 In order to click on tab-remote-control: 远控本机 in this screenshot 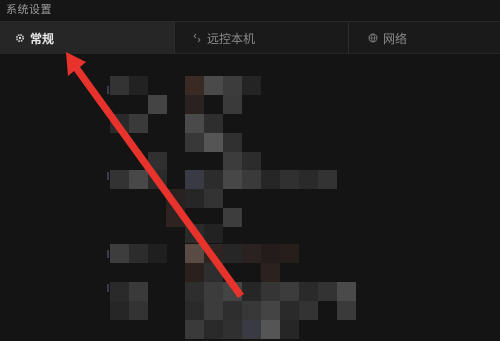, I will do `click(261, 38)`.